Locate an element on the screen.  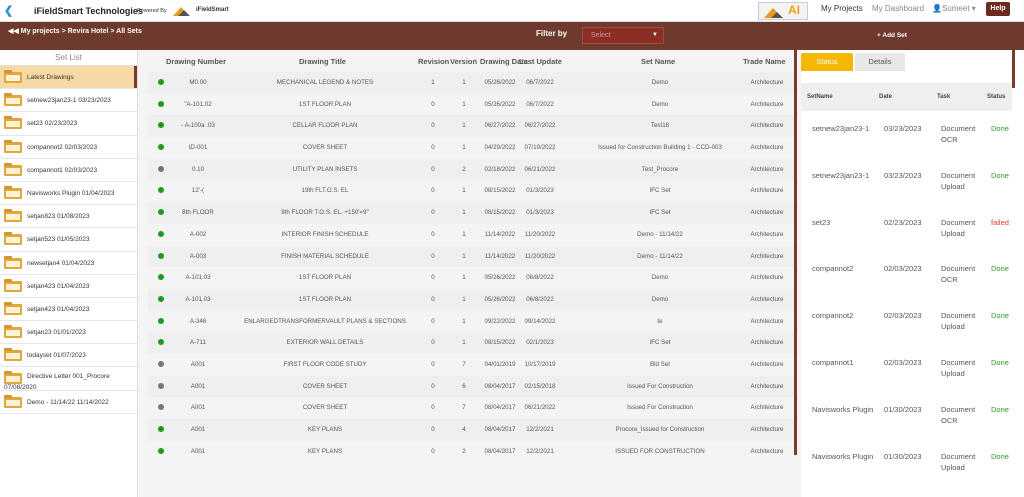
ai-logo-text: AI is located at coordinates (794, 10).